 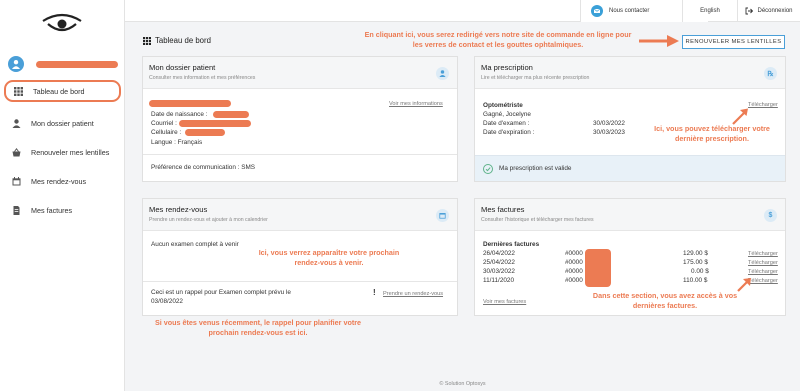 What do you see at coordinates (190, 103) in the screenshot?
I see `redacted-patient-name` at bounding box center [190, 103].